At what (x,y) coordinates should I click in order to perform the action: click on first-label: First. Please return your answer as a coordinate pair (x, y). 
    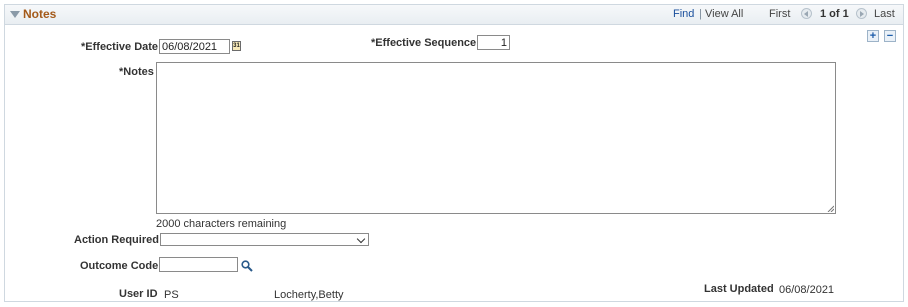
    Looking at the image, I should click on (780, 14).